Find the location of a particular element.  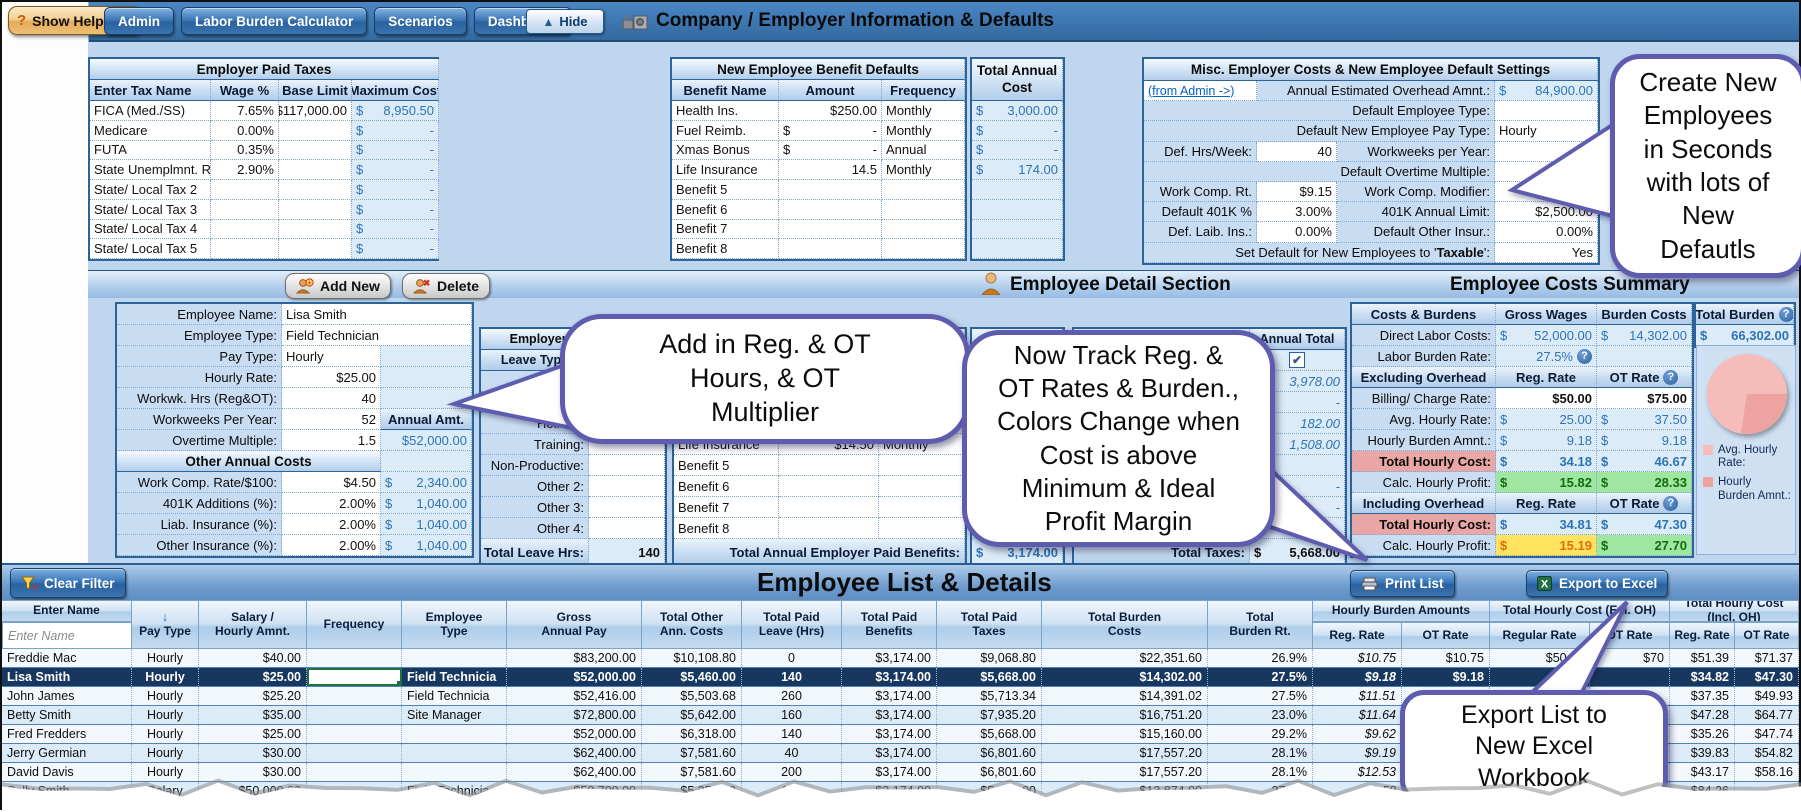

paid-benefit-cell: Benefit 5 is located at coordinates (726, 465).